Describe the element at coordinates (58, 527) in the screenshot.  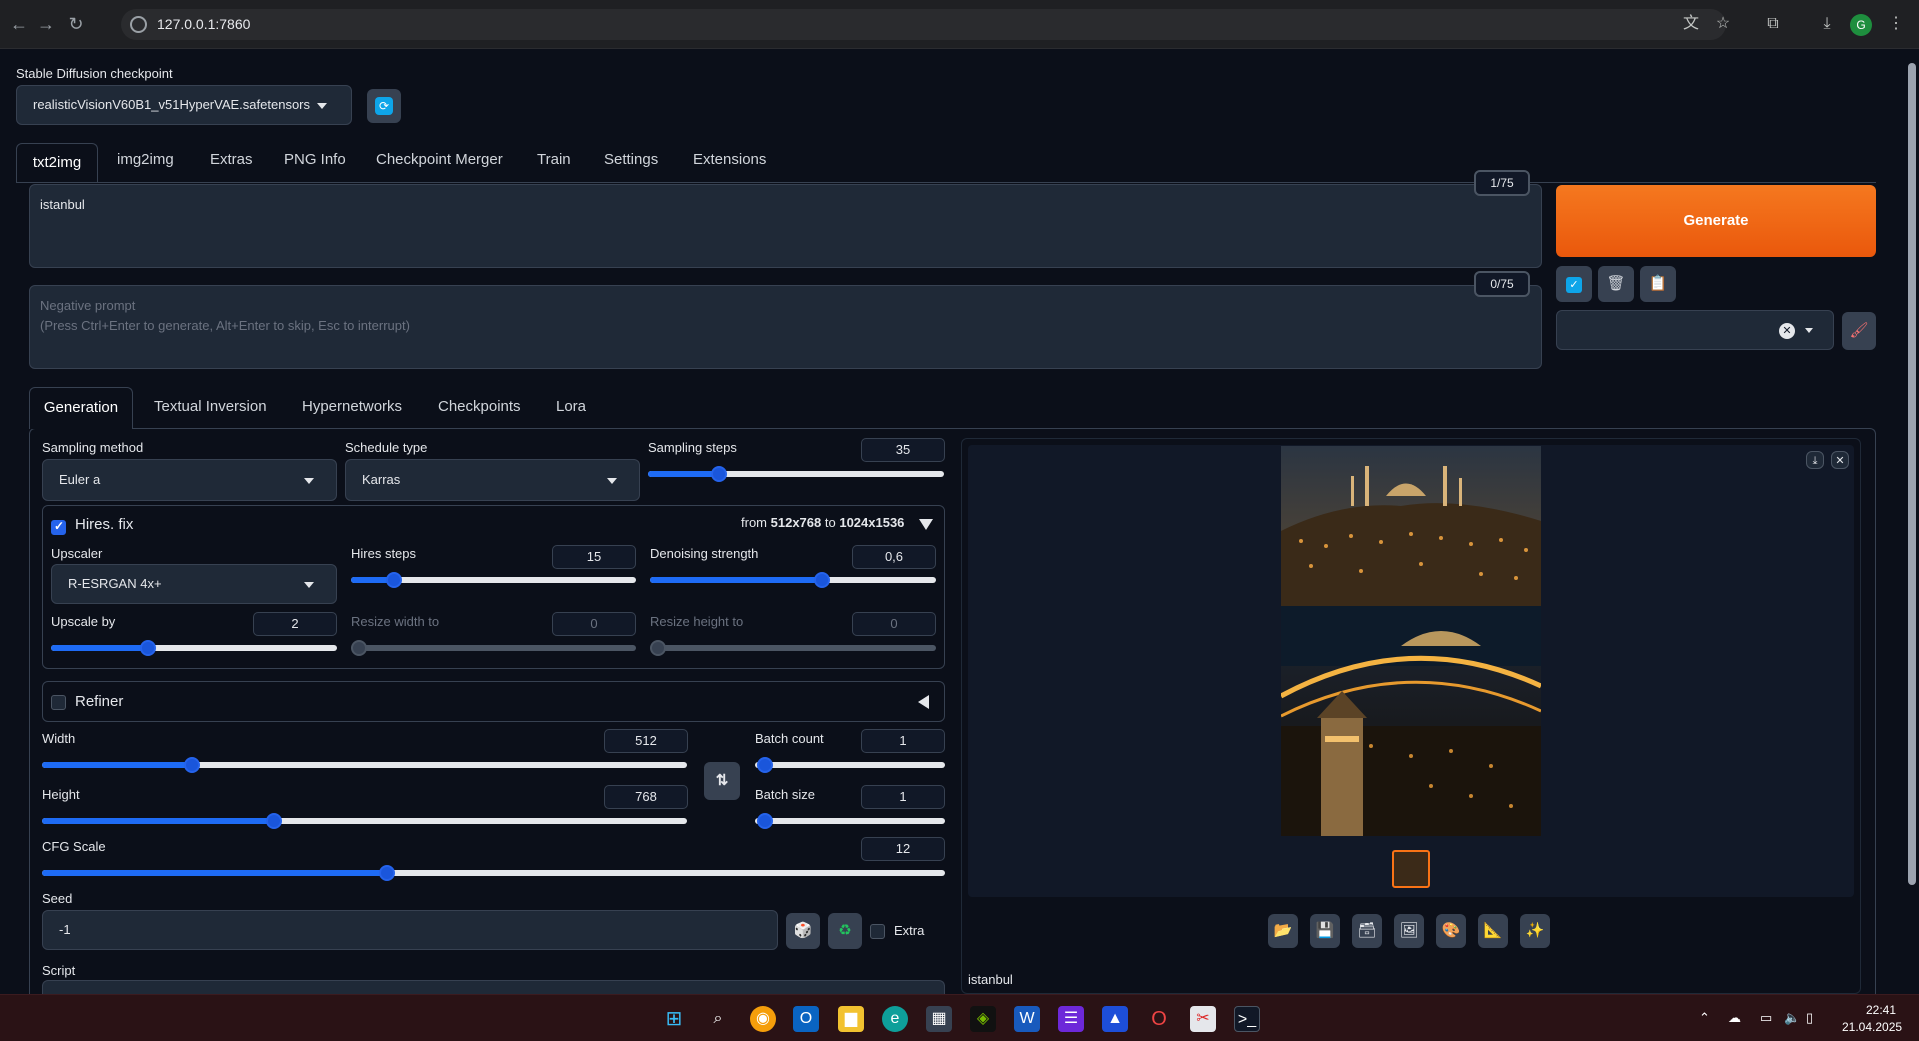
I see `hires-fix-checkbox` at that location.